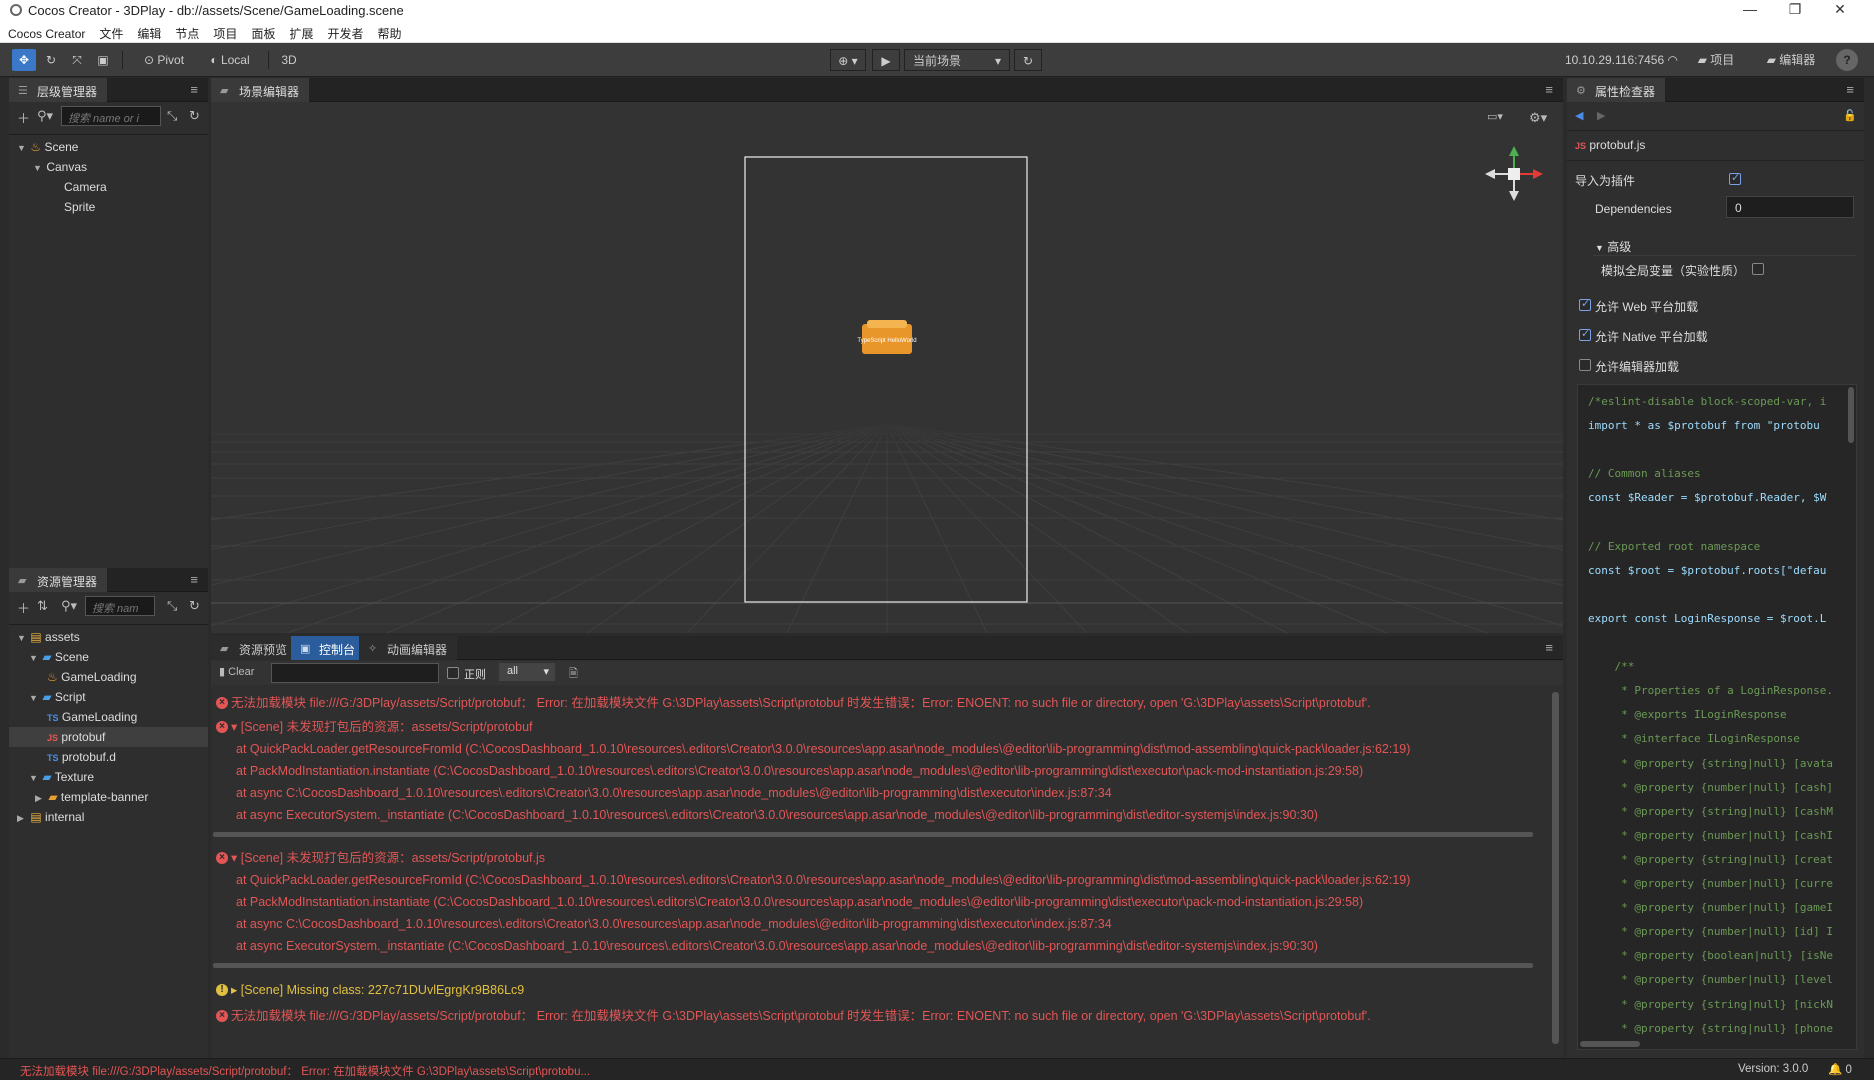  What do you see at coordinates (1555, 868) in the screenshot?
I see `console-scrollbar` at bounding box center [1555, 868].